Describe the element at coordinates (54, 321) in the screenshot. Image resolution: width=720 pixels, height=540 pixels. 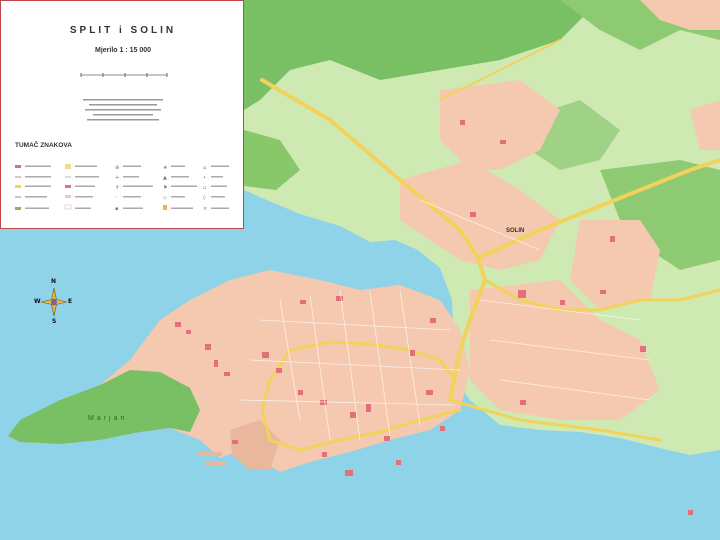
I see `compass-south-label: S` at that location.